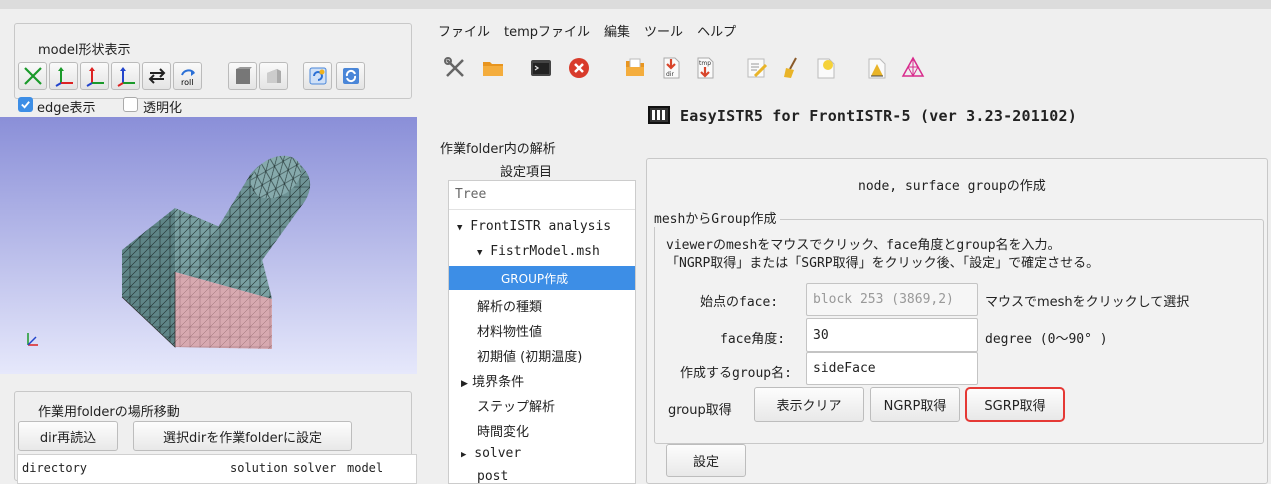  I want to click on svg-text: dir, so click(670, 74).